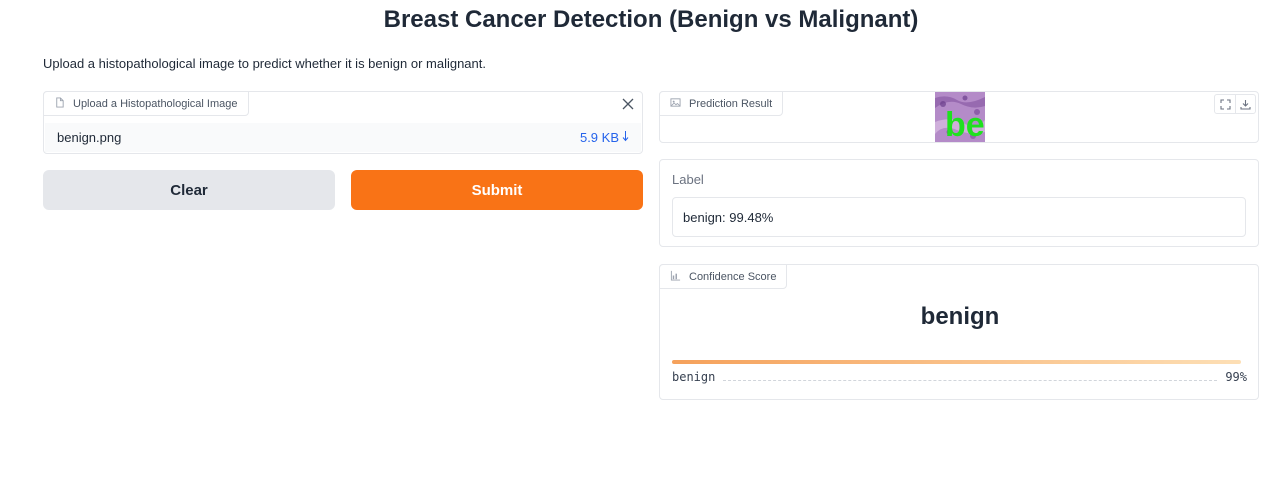  What do you see at coordinates (957, 362) in the screenshot?
I see `confidence-bar` at bounding box center [957, 362].